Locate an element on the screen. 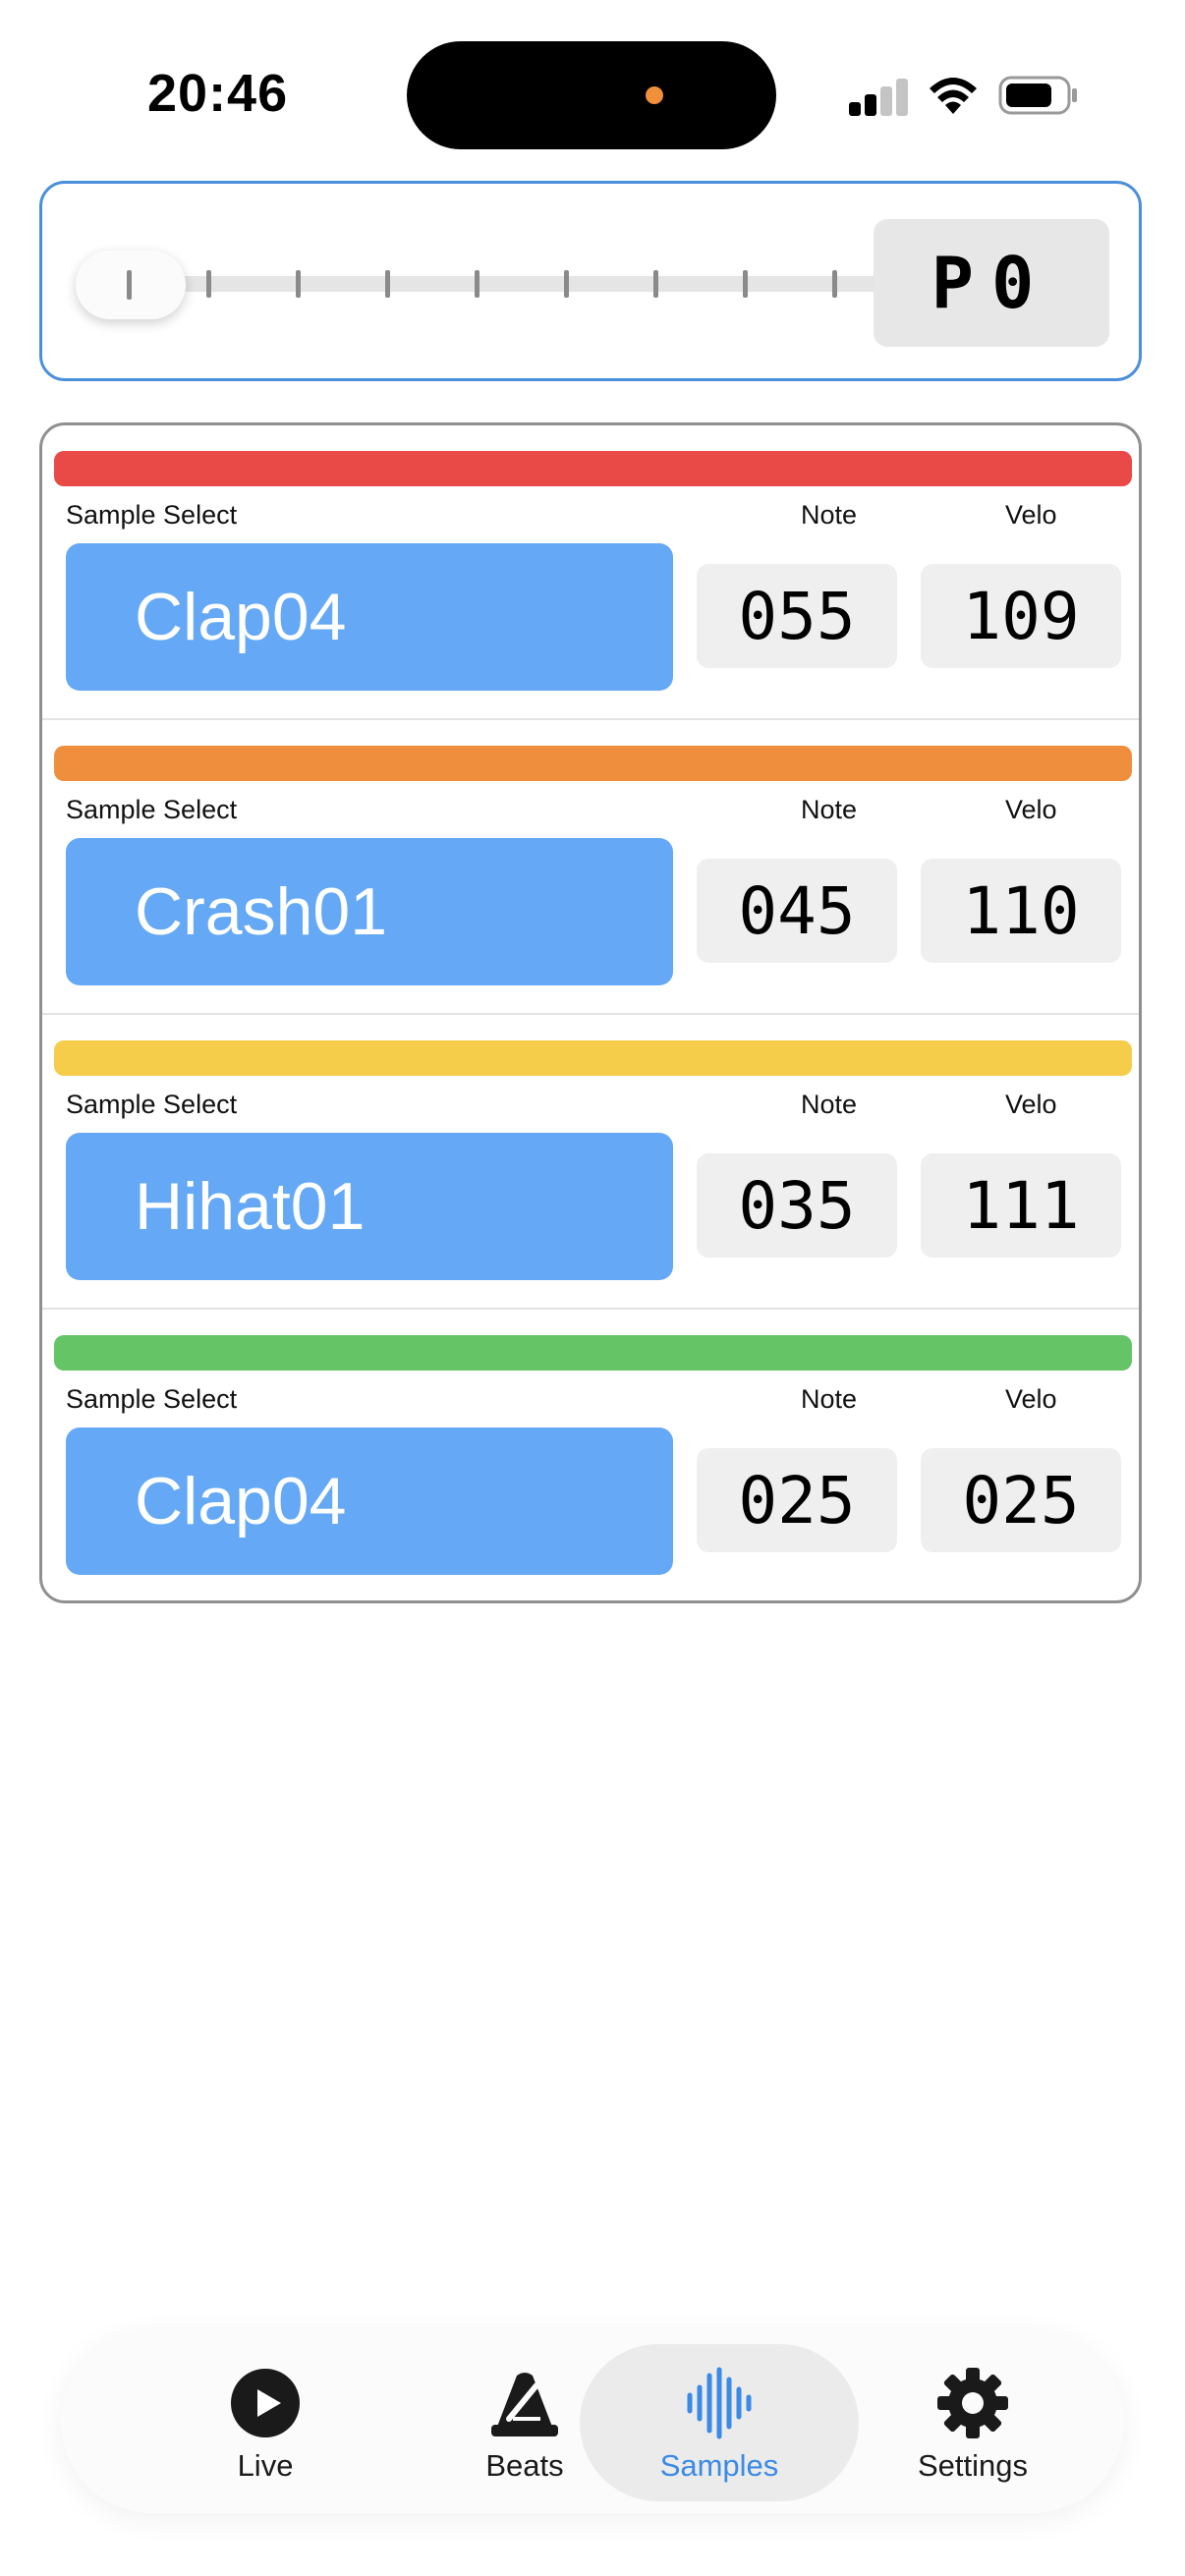 Image resolution: width=1185 pixels, height=2576 pixels. bottom-tab-bar: Live Beats Samples Settings is located at coordinates (592, 2421).